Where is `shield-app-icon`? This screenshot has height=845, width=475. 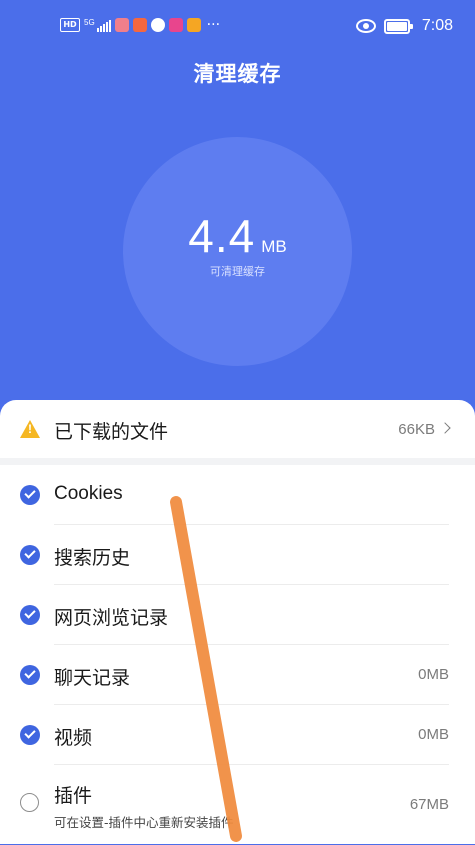 shield-app-icon is located at coordinates (193, 25).